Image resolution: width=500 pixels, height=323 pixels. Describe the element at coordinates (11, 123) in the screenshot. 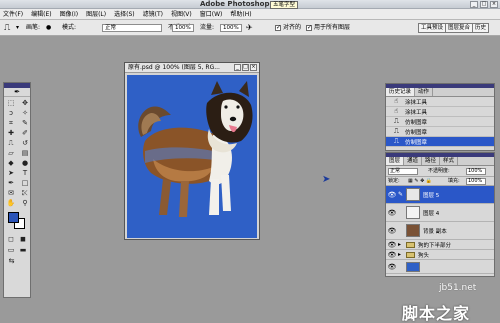

I see `crop-tool-icon: ⌗` at that location.